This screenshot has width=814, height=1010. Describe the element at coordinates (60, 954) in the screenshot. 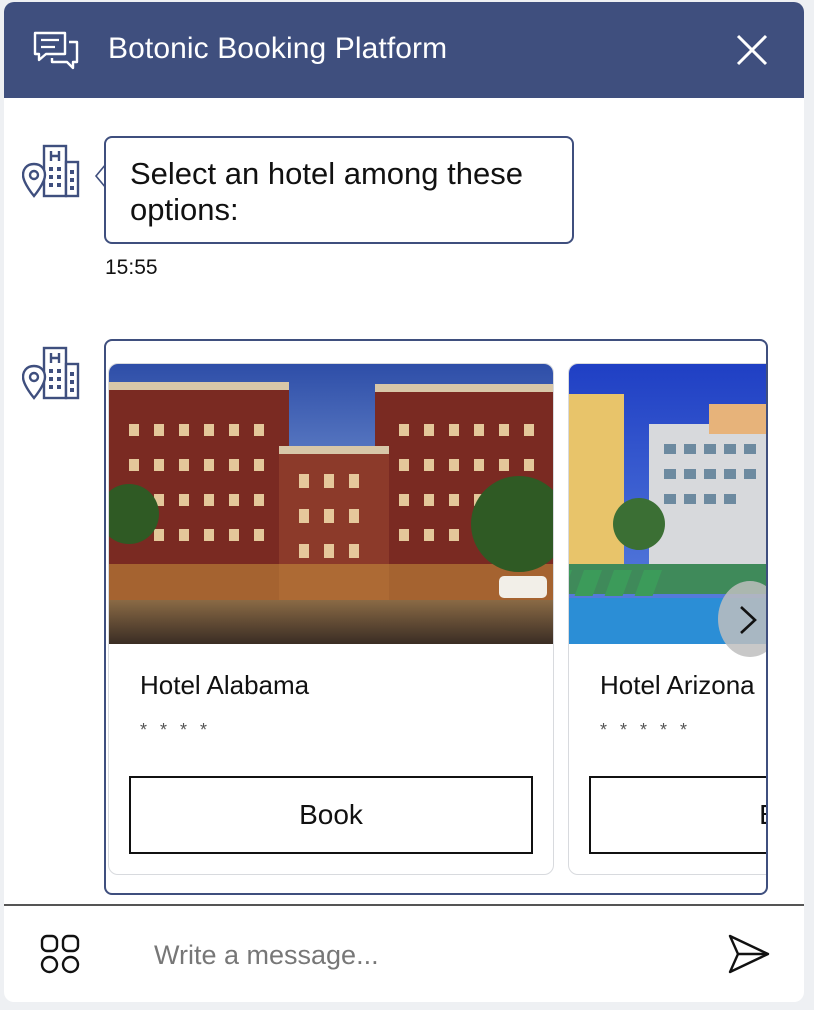

I see `grid-menu-icon` at that location.